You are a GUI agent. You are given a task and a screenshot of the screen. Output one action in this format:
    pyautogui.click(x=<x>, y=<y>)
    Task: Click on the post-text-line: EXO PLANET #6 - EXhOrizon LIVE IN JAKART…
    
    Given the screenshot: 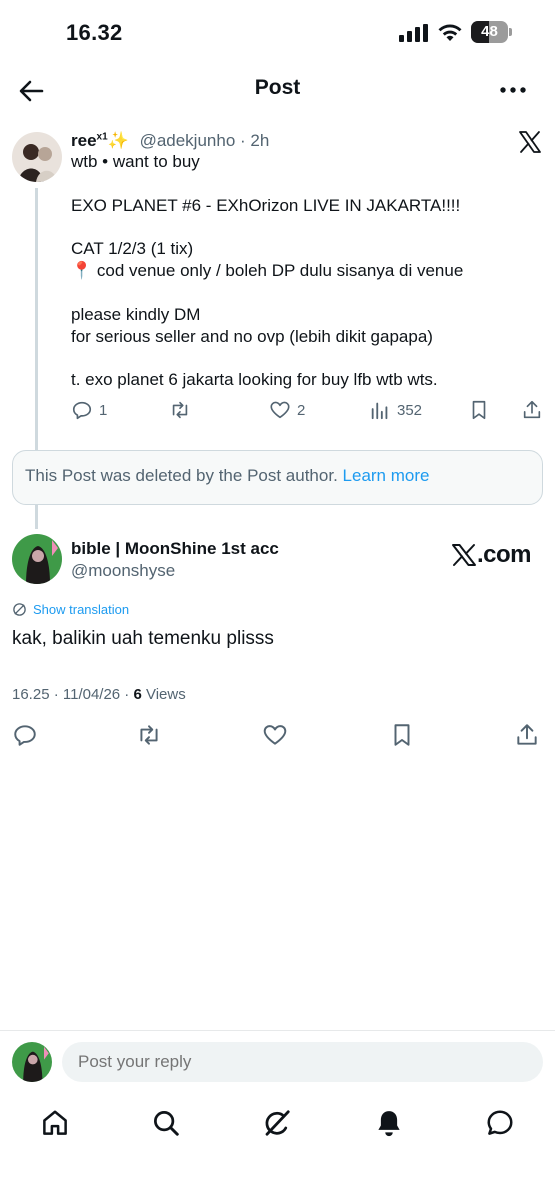 What is the action you would take?
    pyautogui.click(x=266, y=205)
    